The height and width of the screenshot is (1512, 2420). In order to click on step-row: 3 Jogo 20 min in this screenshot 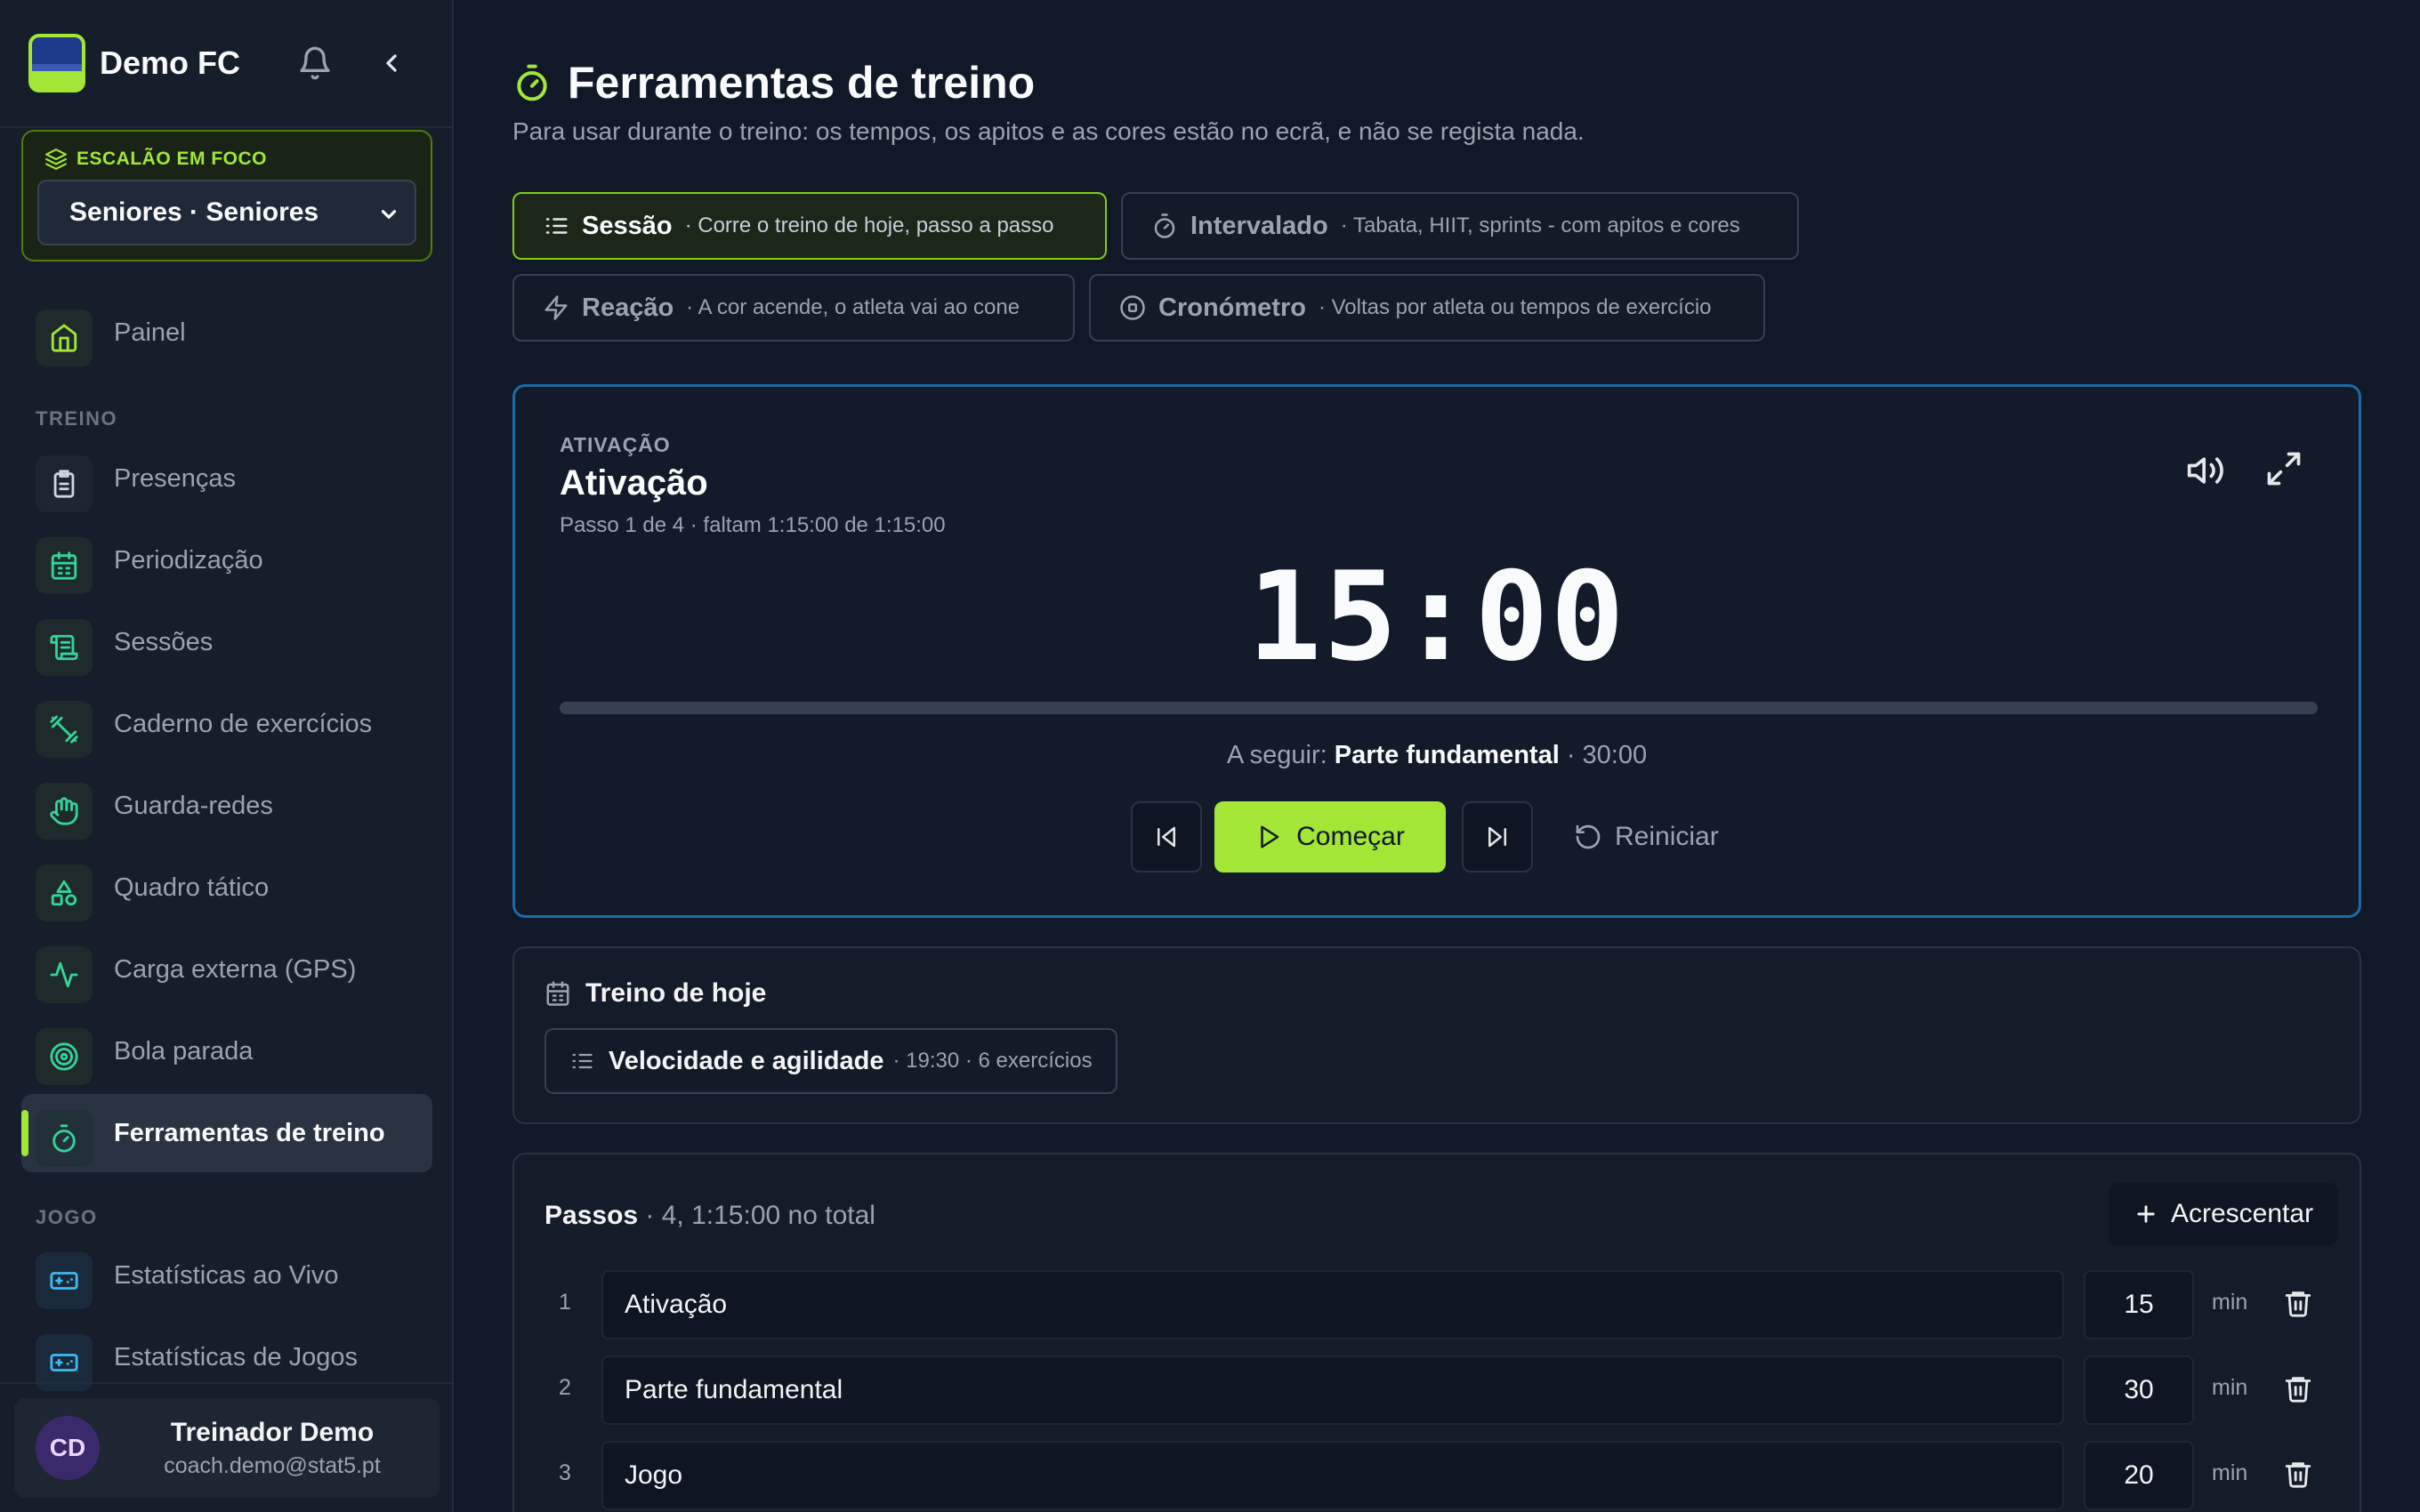, I will do `click(1437, 1476)`.